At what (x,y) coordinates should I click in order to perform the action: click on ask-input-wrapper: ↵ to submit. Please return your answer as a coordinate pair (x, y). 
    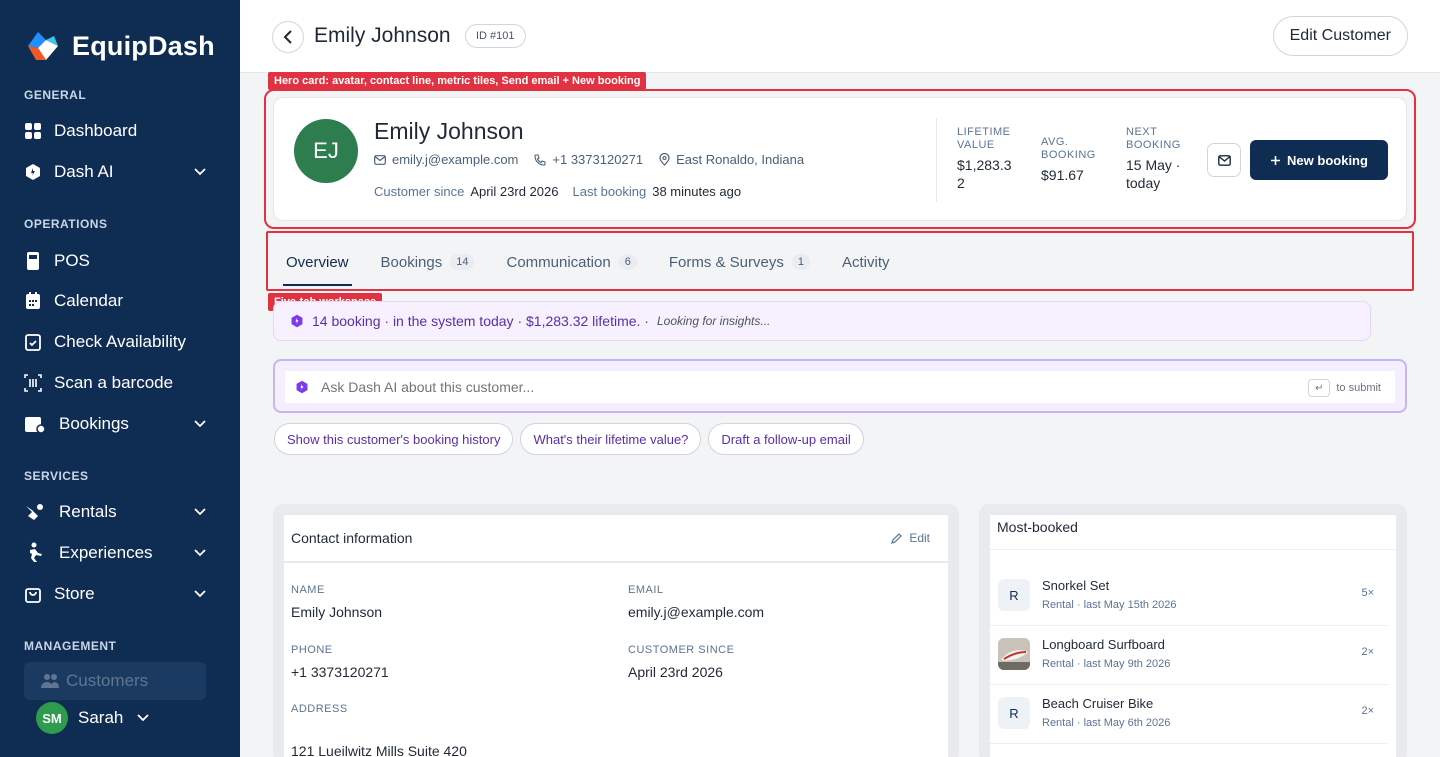
    Looking at the image, I should click on (840, 387).